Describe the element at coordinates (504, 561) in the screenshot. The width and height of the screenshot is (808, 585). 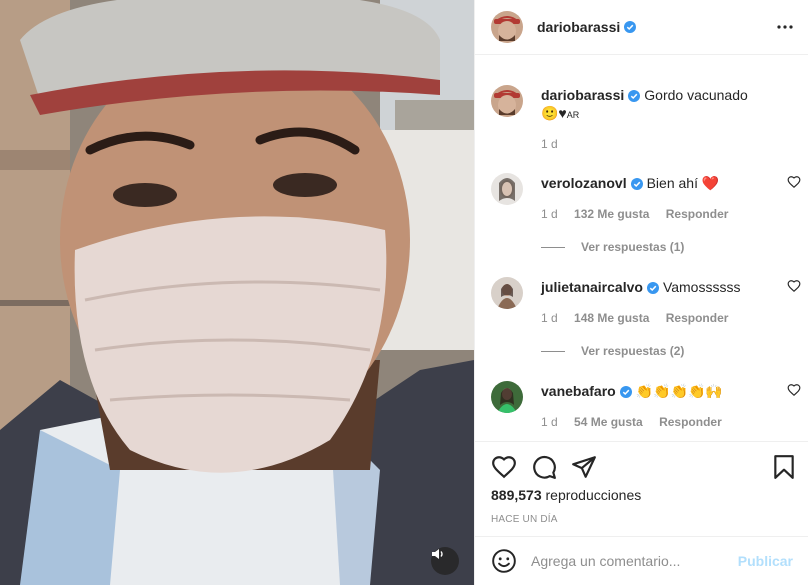
I see `smiley-icon` at that location.